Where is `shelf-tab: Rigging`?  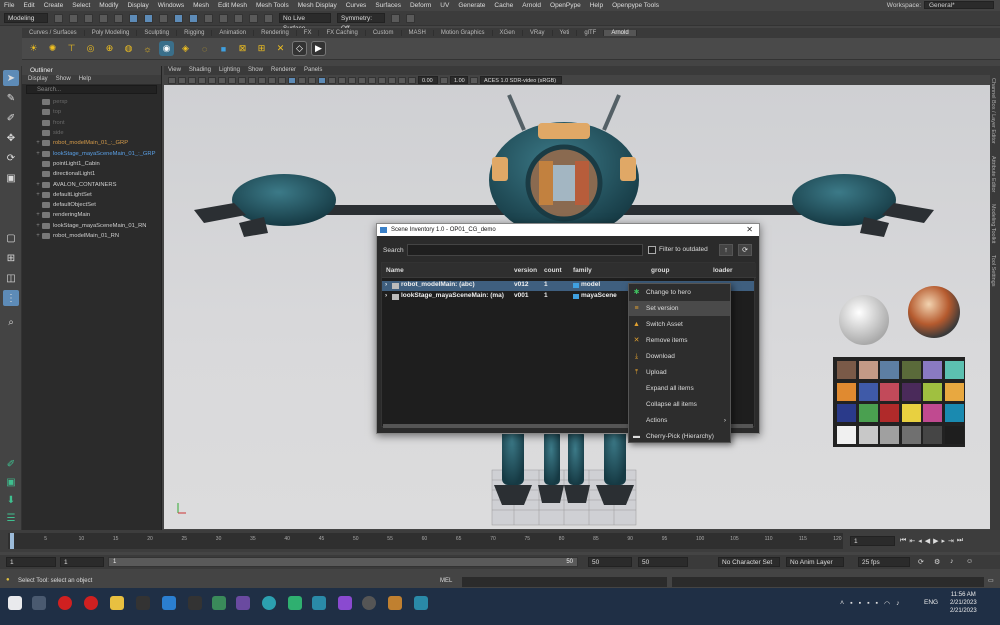 shelf-tab: Rigging is located at coordinates (195, 33).